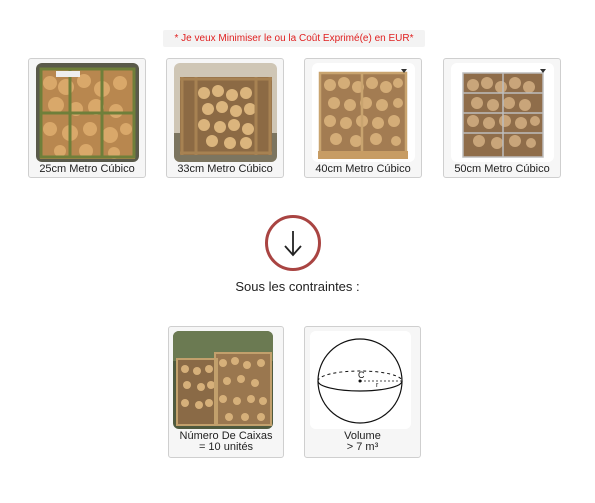  Describe the element at coordinates (297, 286) in the screenshot. I see `constraints-title: Sous les contraintes :` at that location.